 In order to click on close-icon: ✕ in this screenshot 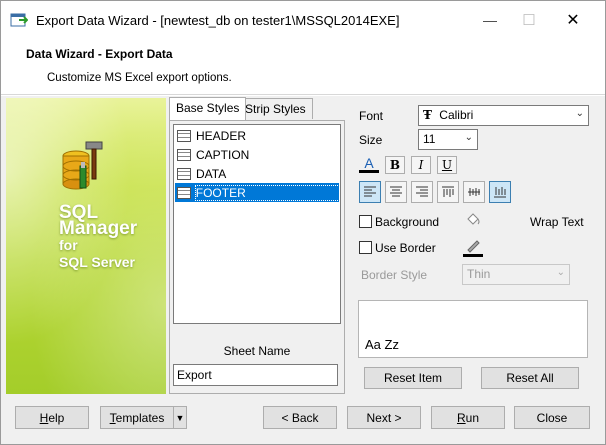, I will do `click(573, 20)`.